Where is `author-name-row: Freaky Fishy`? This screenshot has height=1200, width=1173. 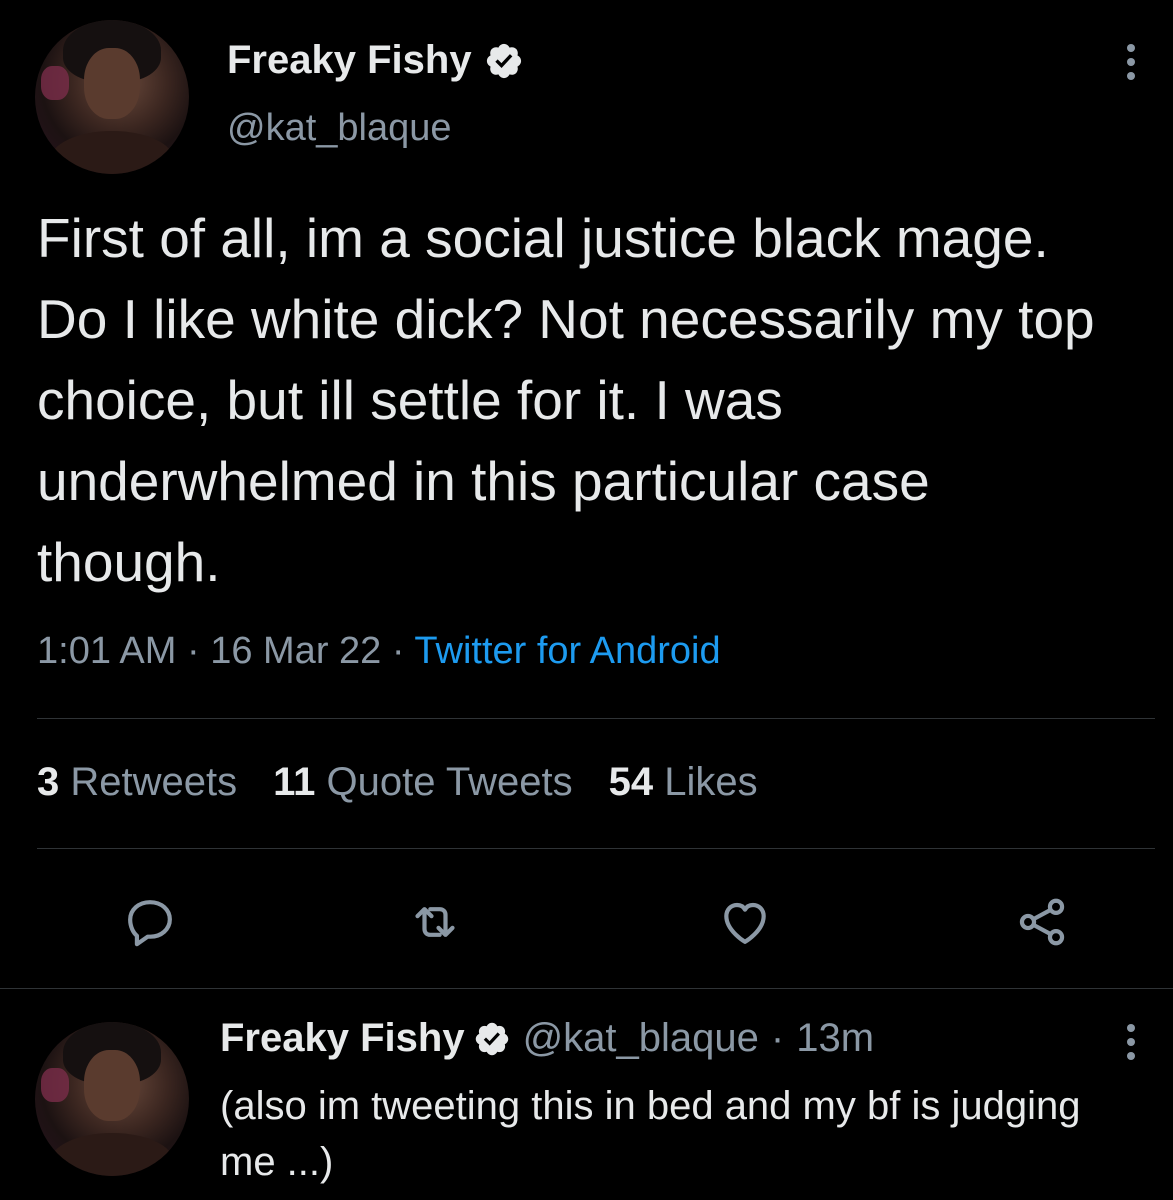
author-name-row: Freaky Fishy is located at coordinates (375, 60).